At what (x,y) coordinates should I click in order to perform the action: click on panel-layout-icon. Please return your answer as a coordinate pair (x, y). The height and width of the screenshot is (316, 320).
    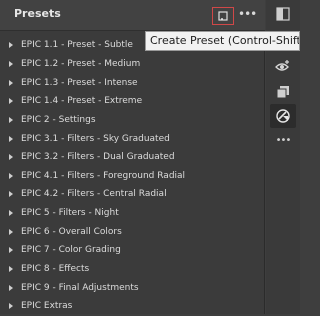
    Looking at the image, I should click on (283, 14).